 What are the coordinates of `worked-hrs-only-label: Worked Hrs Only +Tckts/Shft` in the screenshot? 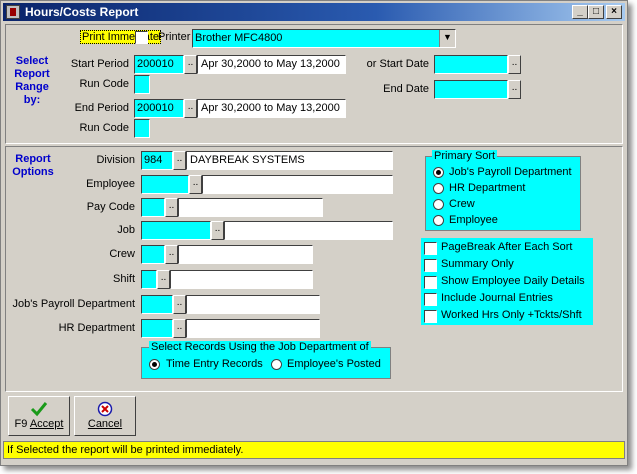 It's located at (511, 315).